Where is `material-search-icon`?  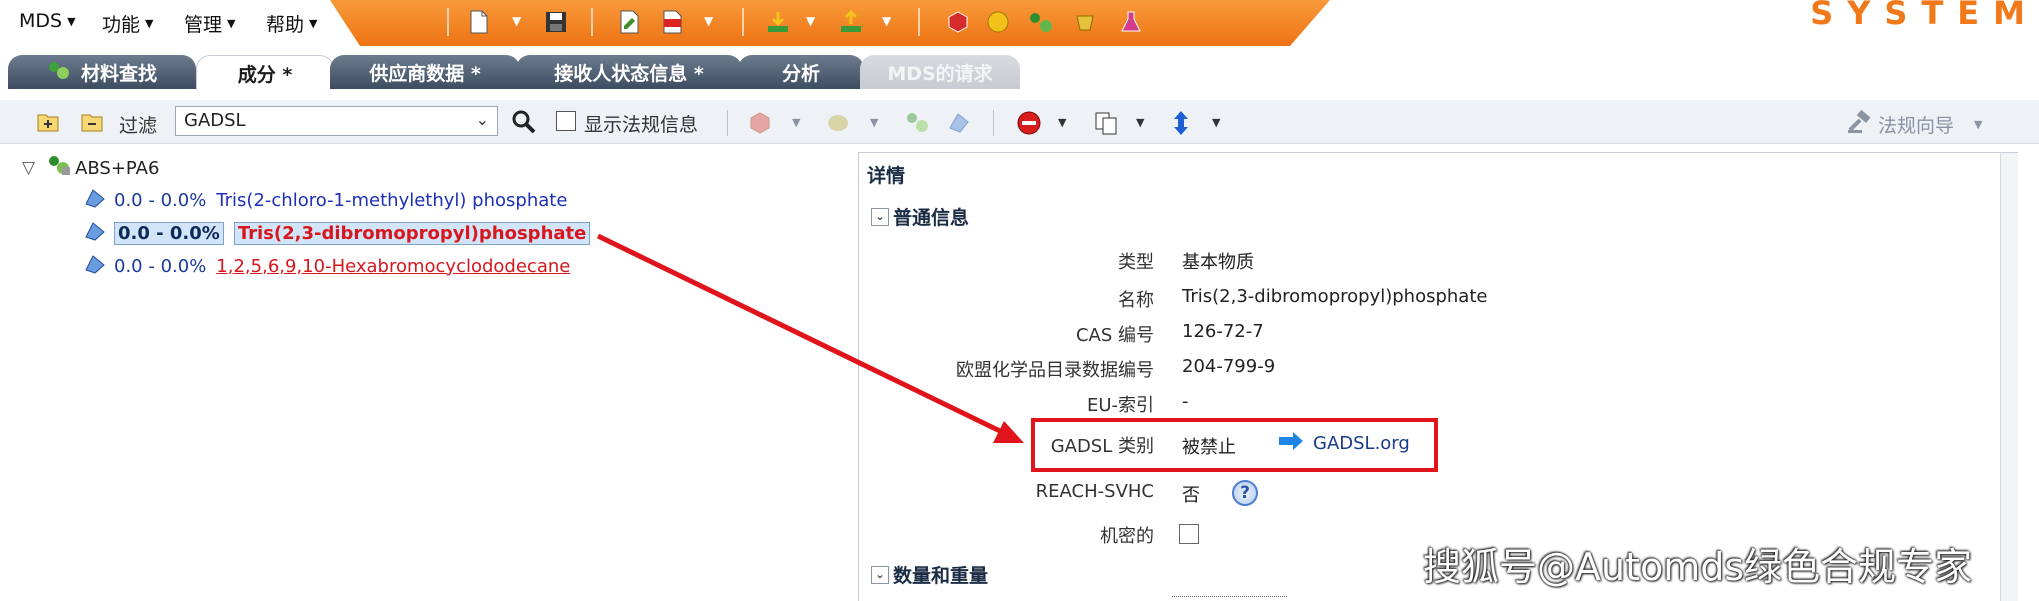
material-search-icon is located at coordinates (59, 72).